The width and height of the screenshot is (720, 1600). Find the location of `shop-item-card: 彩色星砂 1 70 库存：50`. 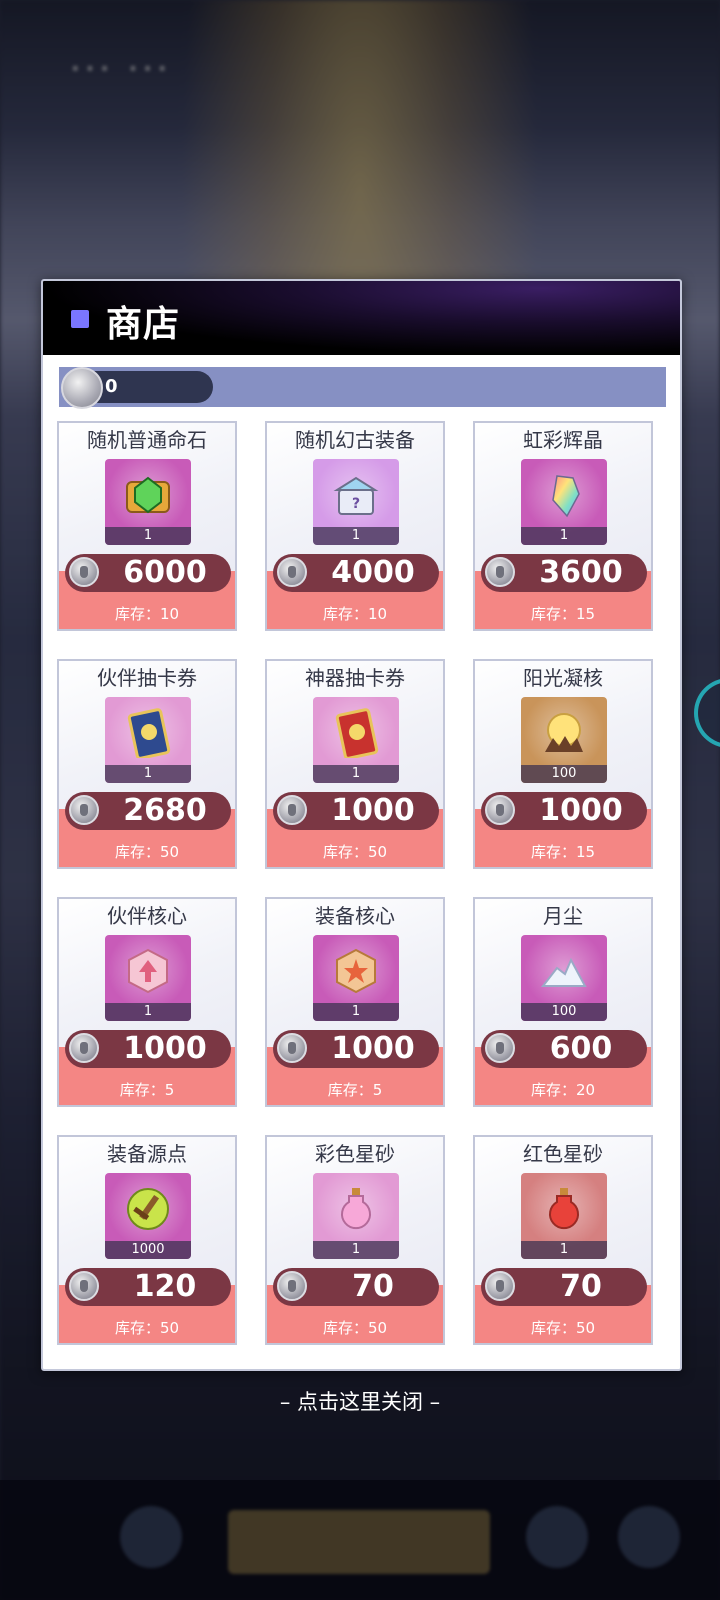

shop-item-card: 彩色星砂 1 70 库存：50 is located at coordinates (355, 1240).